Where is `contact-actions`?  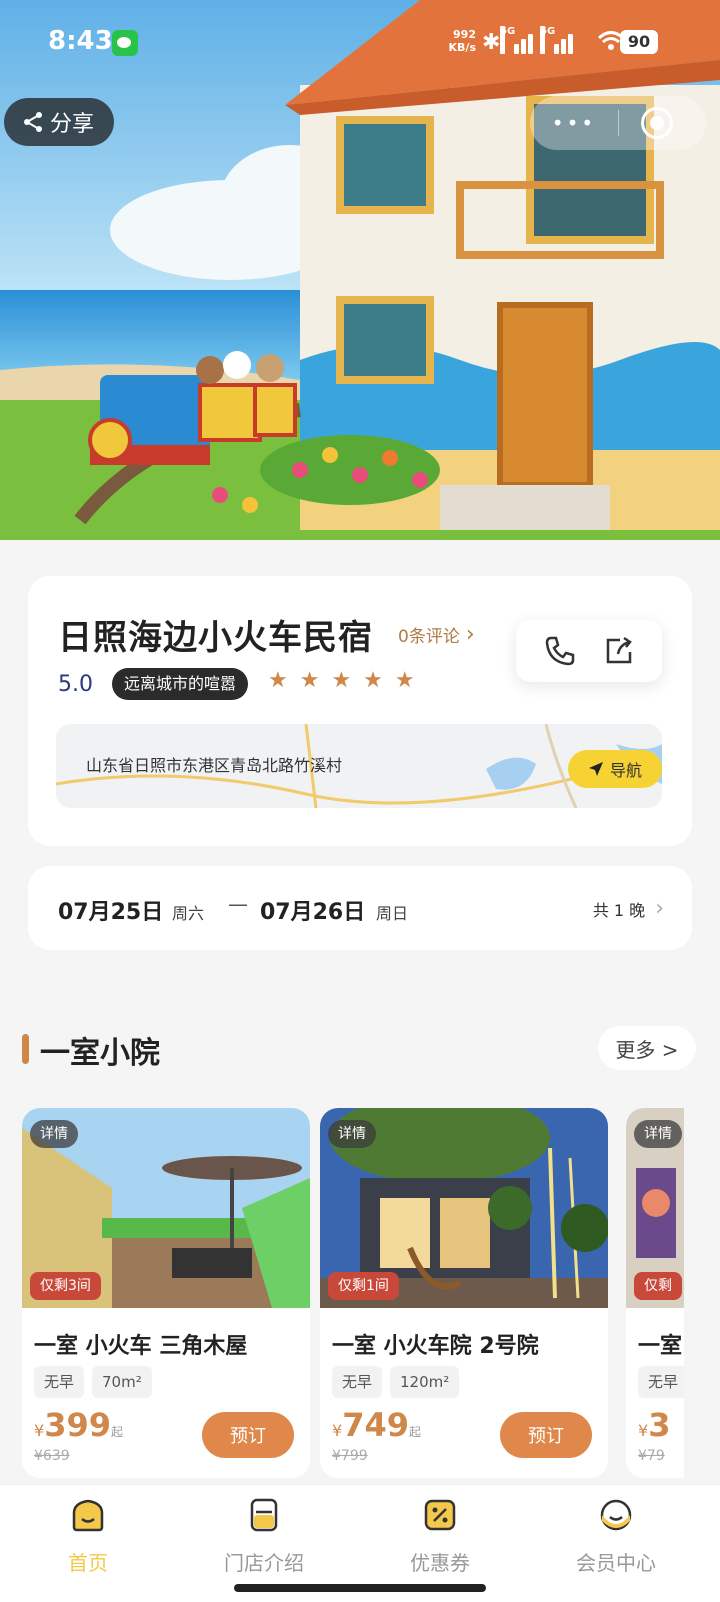
contact-actions is located at coordinates (589, 651).